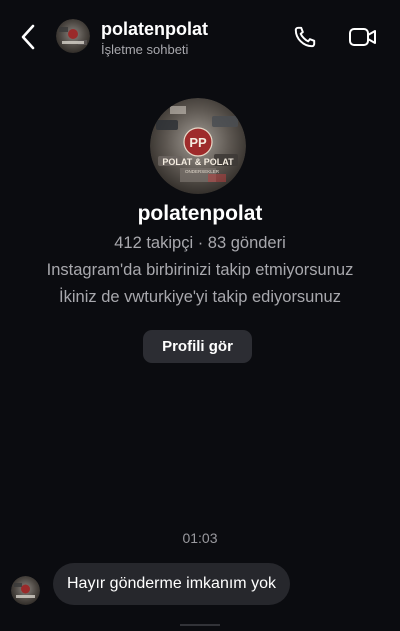 This screenshot has width=400, height=631. What do you see at coordinates (200, 297) in the screenshot?
I see `mutual-follow-text: İkiniz de vwturkiye'yi takip ediyorsunuz` at bounding box center [200, 297].